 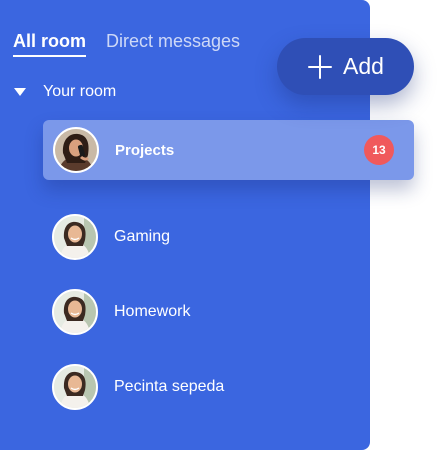 I want to click on room-item-homework: Homework, so click(x=121, y=312).